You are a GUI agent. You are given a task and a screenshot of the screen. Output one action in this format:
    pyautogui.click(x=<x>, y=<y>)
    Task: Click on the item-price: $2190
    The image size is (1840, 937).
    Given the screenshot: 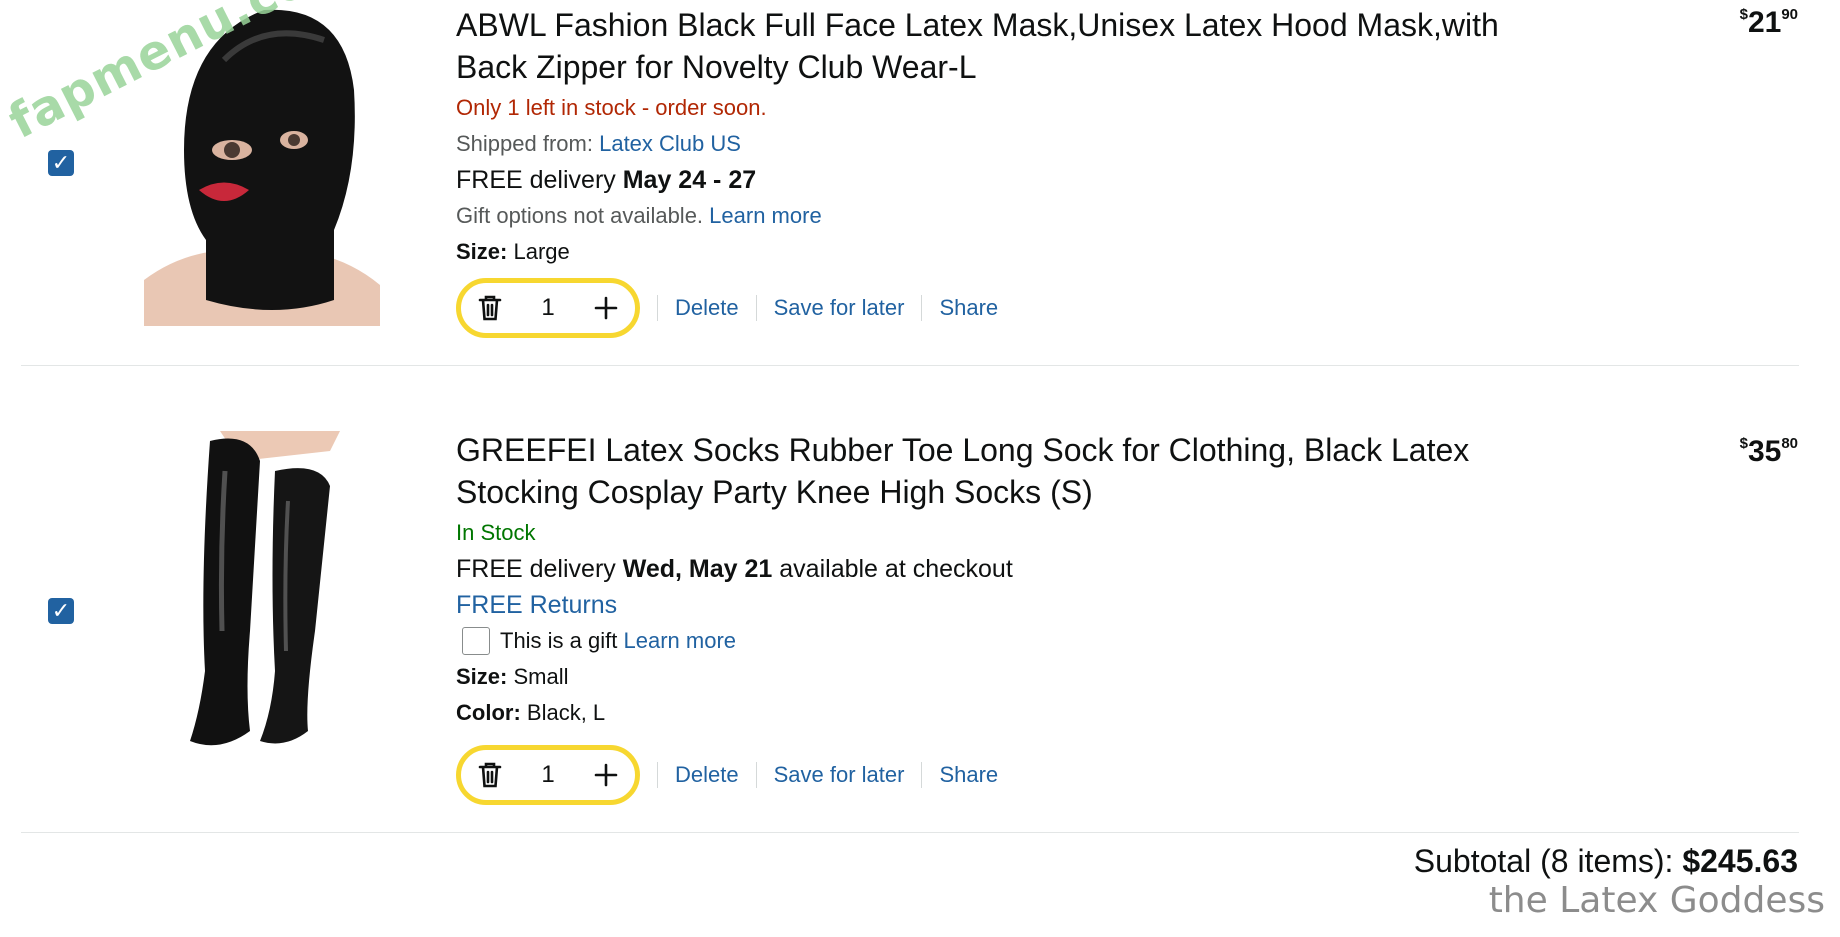 What is the action you would take?
    pyautogui.click(x=1769, y=23)
    